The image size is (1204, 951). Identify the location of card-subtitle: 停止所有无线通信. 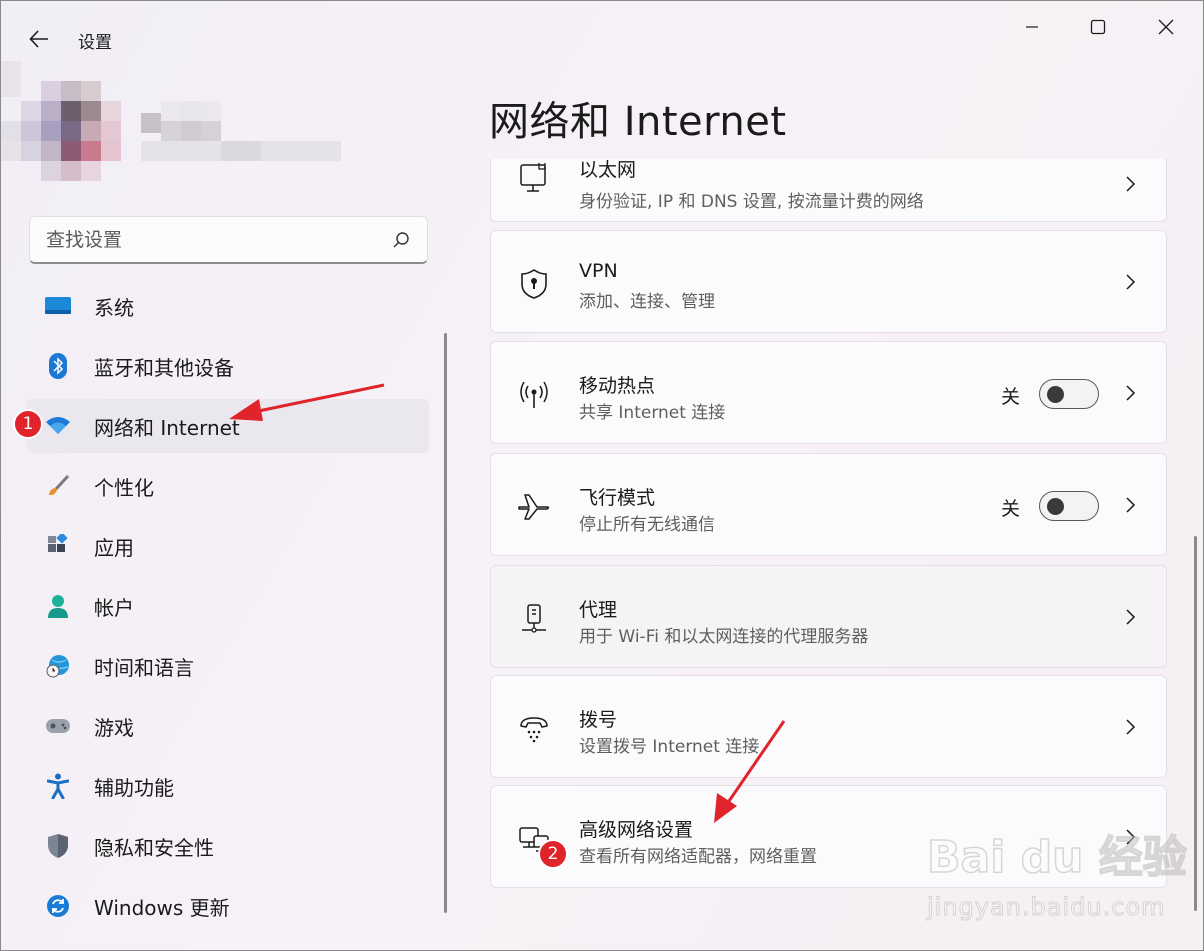
(647, 525).